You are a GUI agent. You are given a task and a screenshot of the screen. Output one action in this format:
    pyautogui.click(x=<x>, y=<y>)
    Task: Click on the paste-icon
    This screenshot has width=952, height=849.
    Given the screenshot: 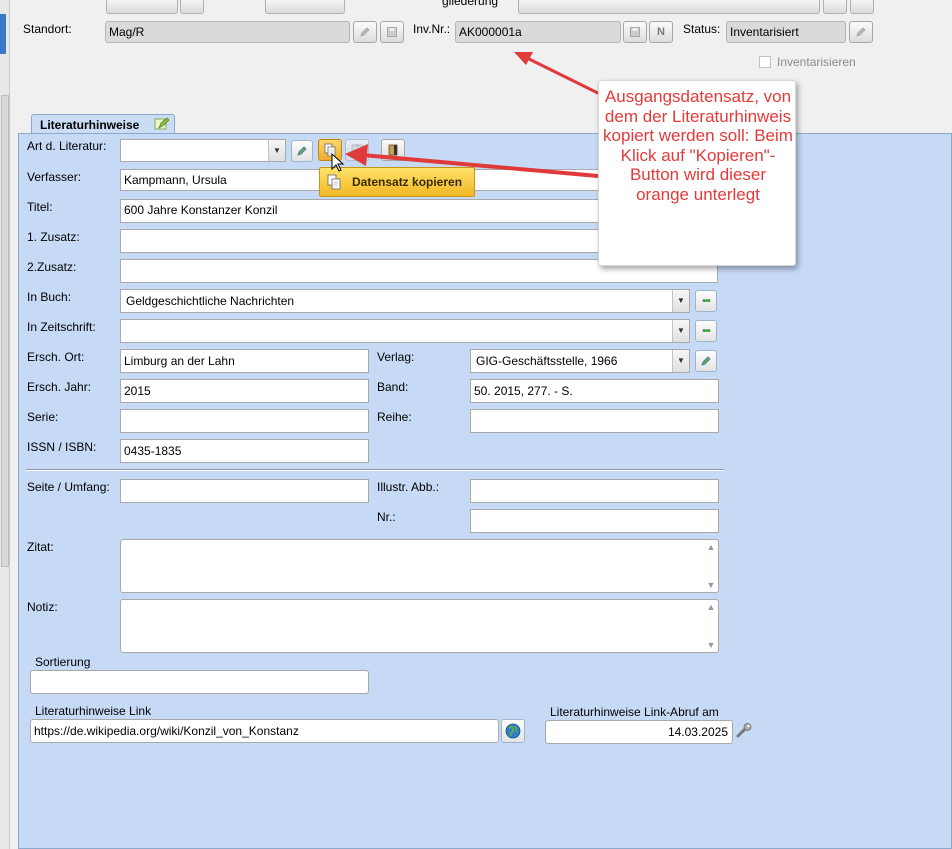 What is the action you would take?
    pyautogui.click(x=357, y=150)
    